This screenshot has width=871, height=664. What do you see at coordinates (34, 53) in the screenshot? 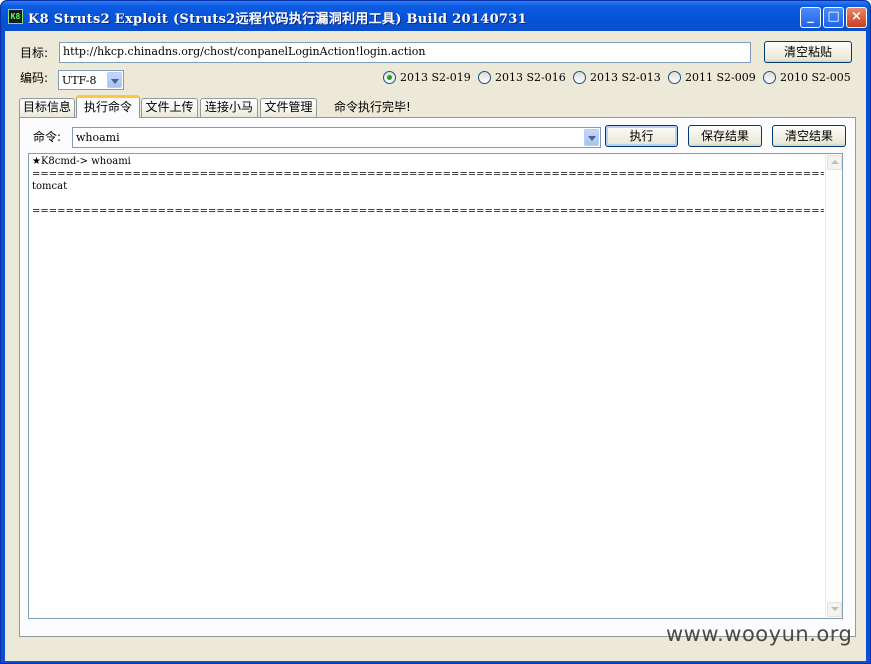
I see `target-label: 目标:` at bounding box center [34, 53].